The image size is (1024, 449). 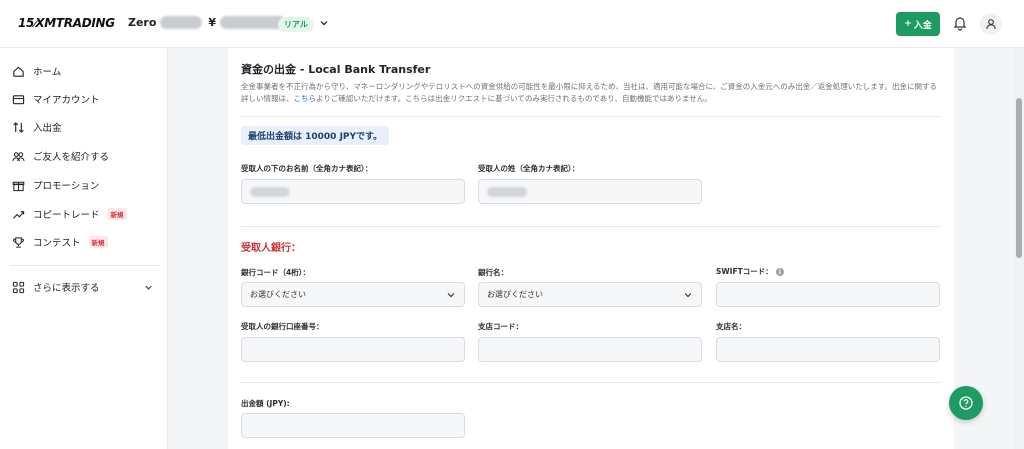 I want to click on account-number-label: 受取人の銀行口座番号：, so click(x=282, y=326).